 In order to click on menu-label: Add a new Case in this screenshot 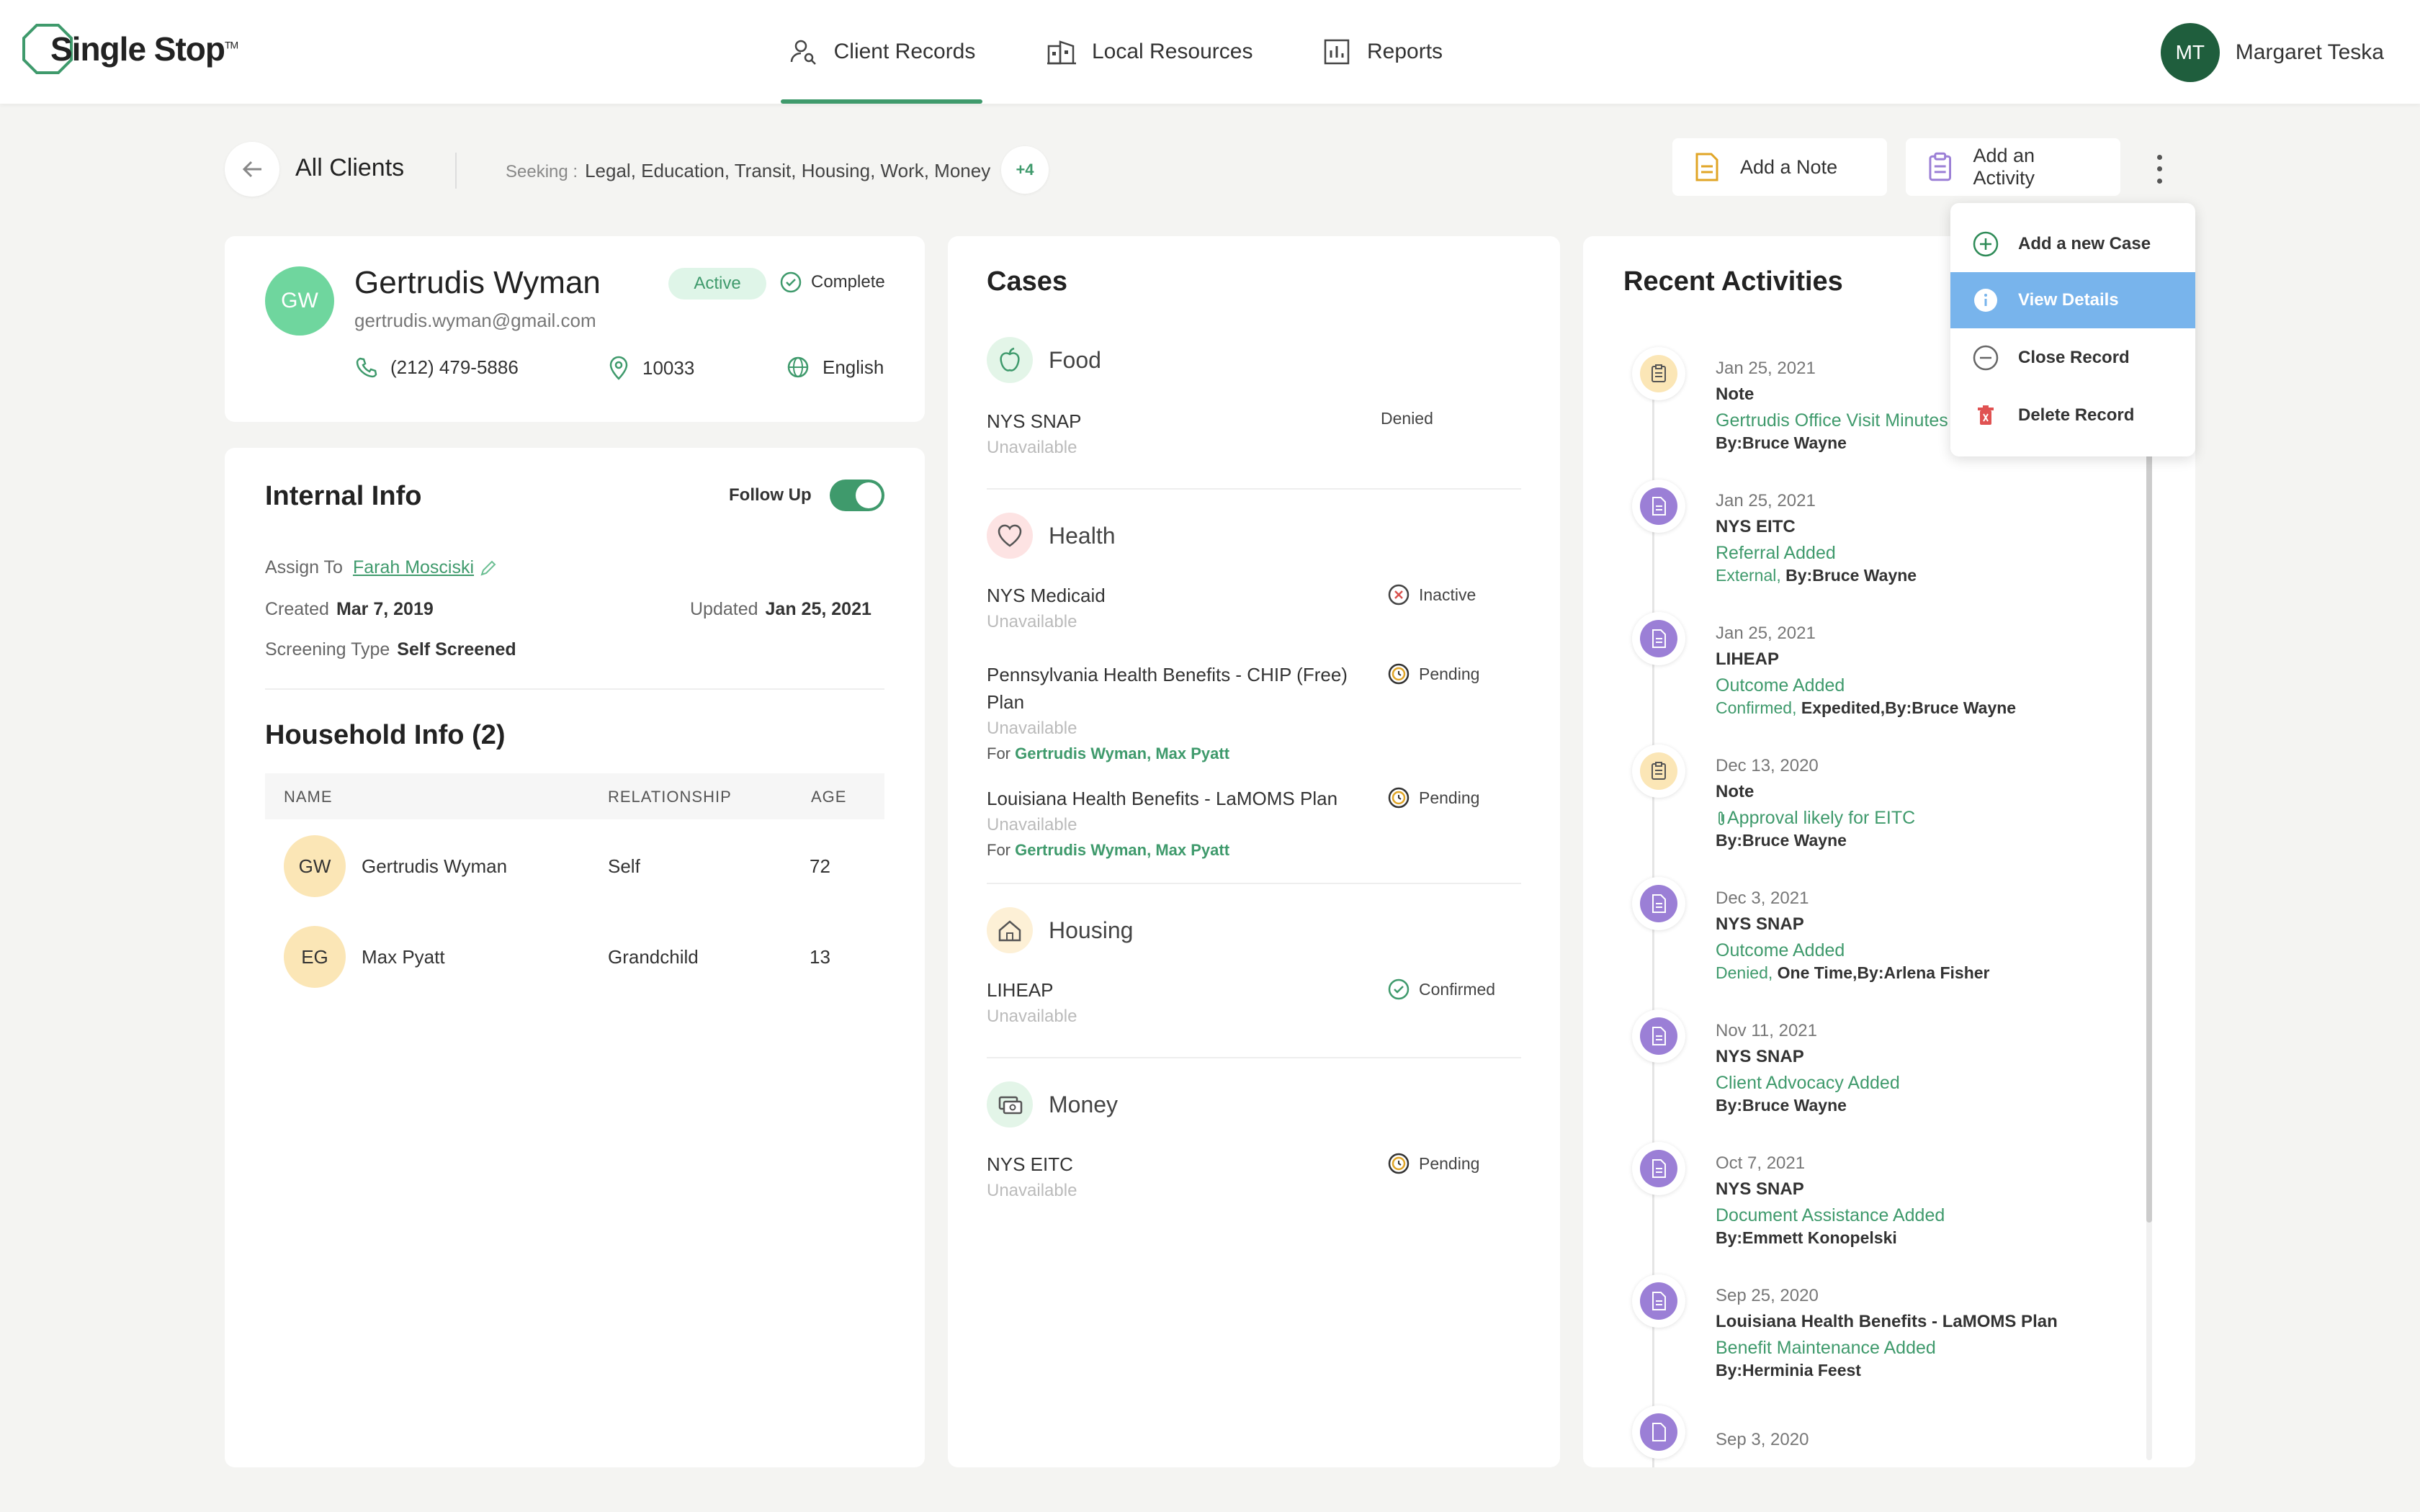, I will do `click(2084, 243)`.